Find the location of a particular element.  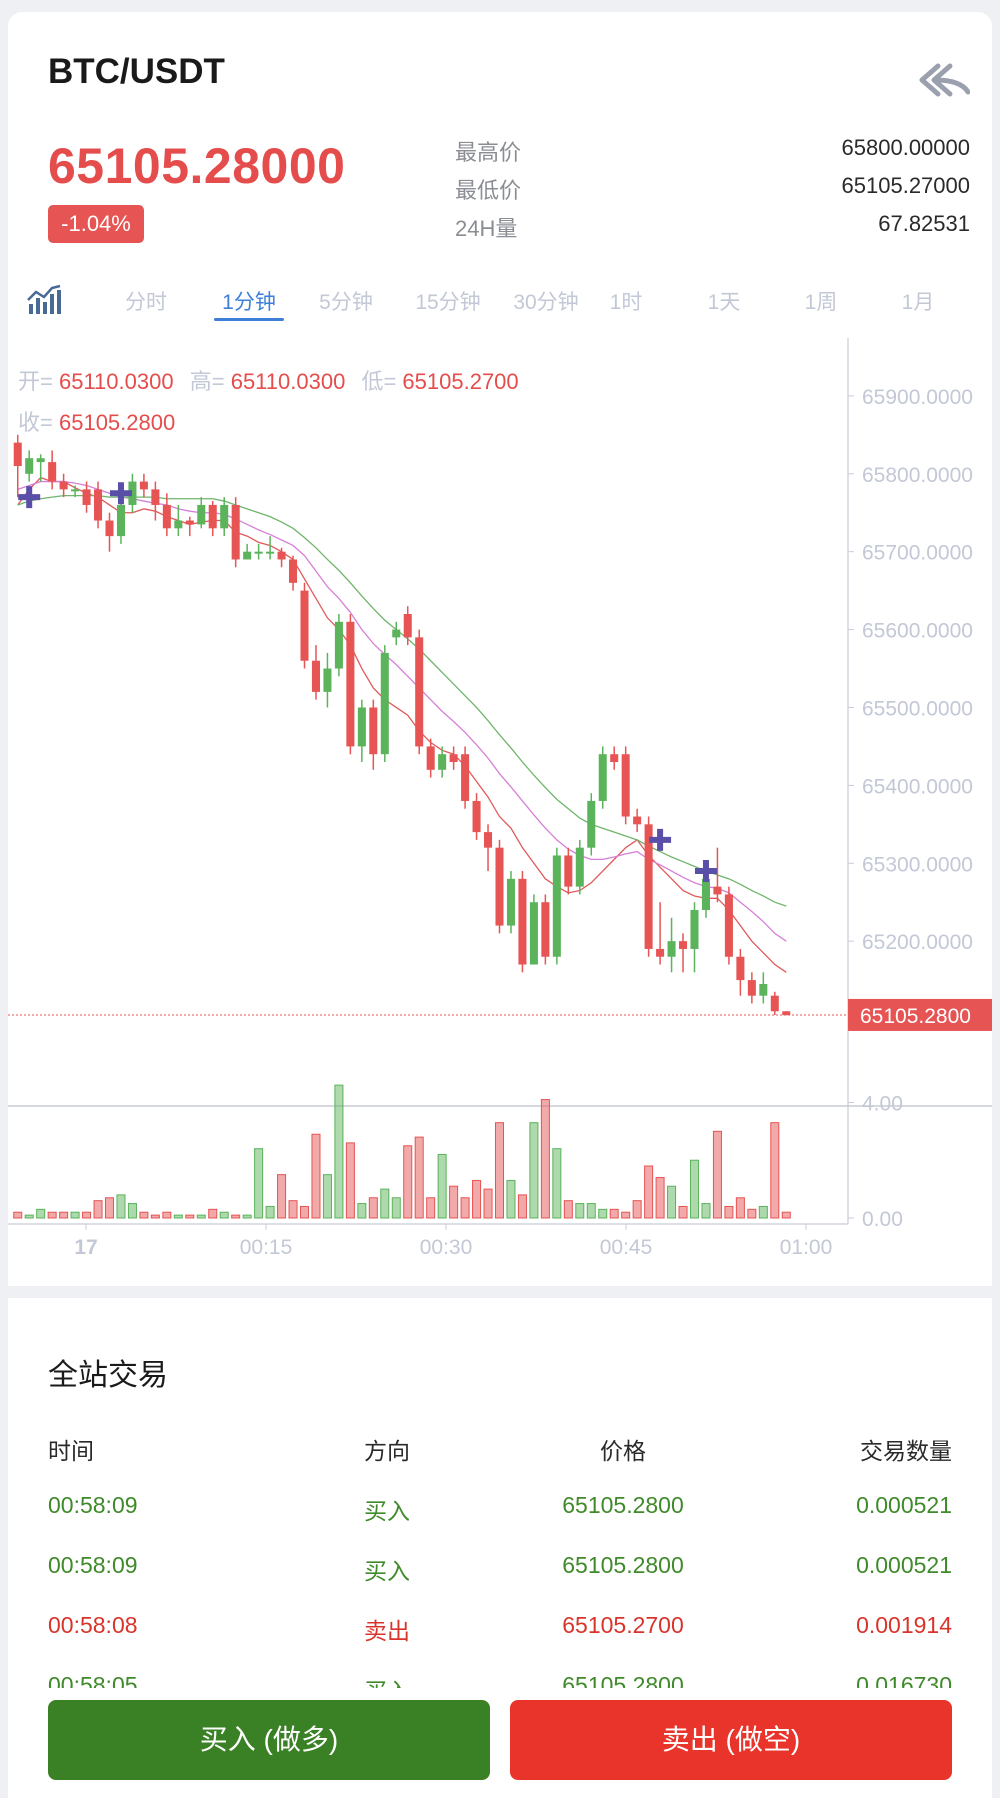

last-price: 65105.28000 is located at coordinates (197, 166).